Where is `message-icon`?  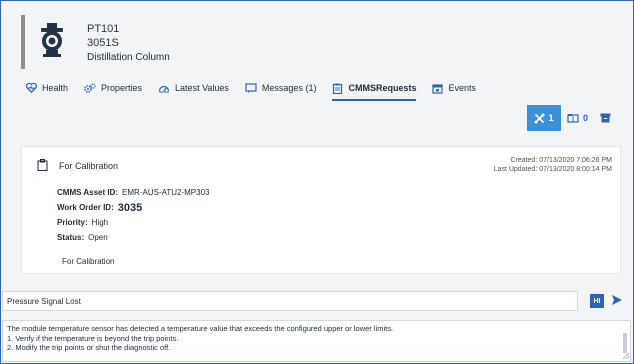
message-icon is located at coordinates (251, 88).